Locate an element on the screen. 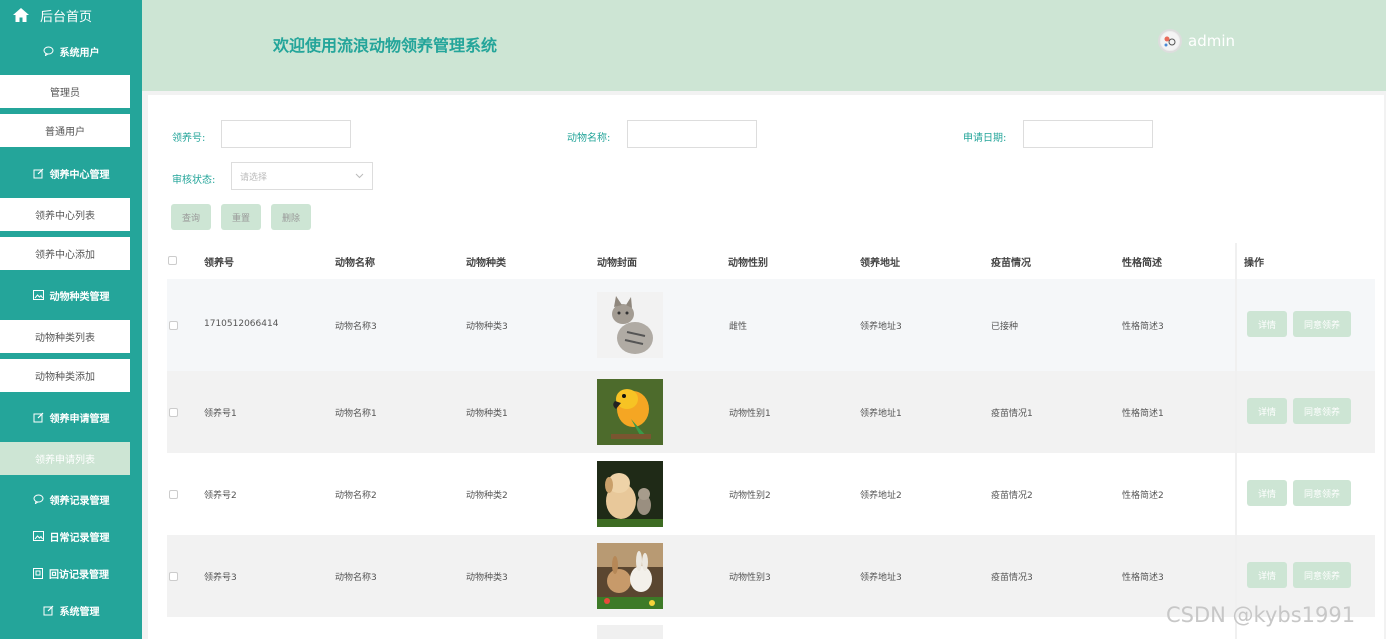 The height and width of the screenshot is (639, 1386). reset-button: 重置 is located at coordinates (241, 217).